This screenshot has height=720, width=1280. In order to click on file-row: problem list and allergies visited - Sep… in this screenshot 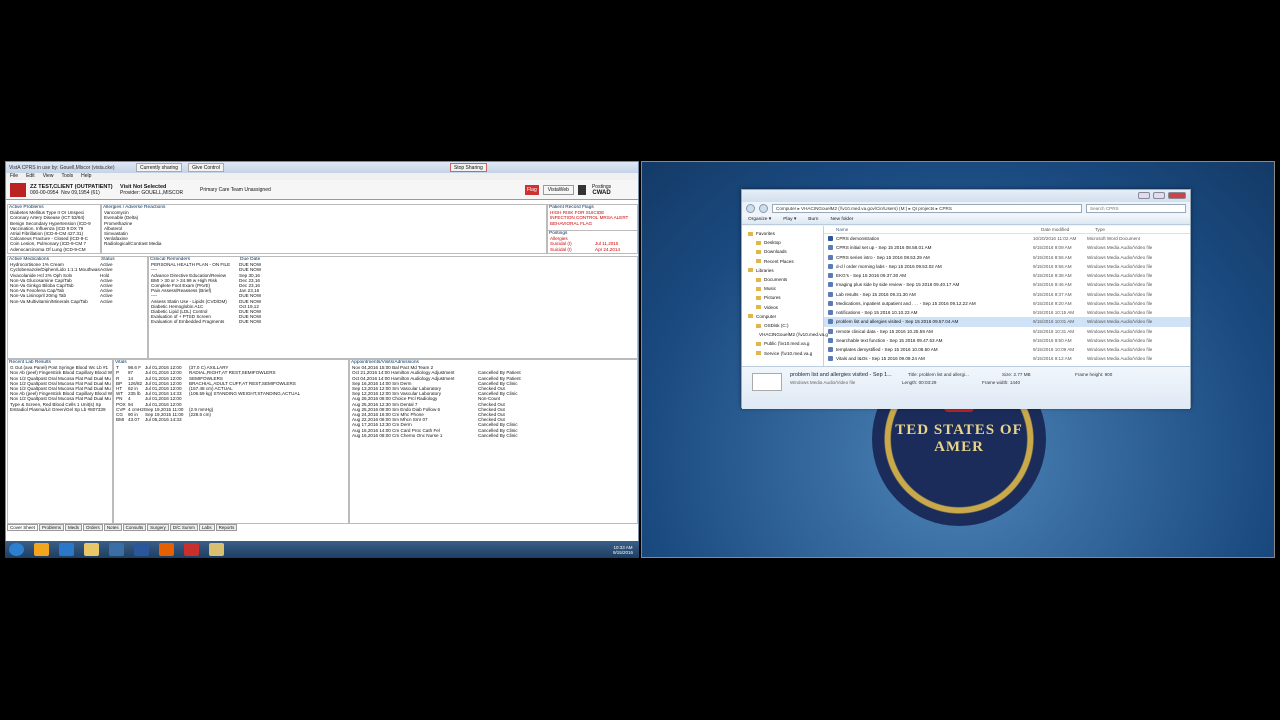, I will do `click(1007, 322)`.